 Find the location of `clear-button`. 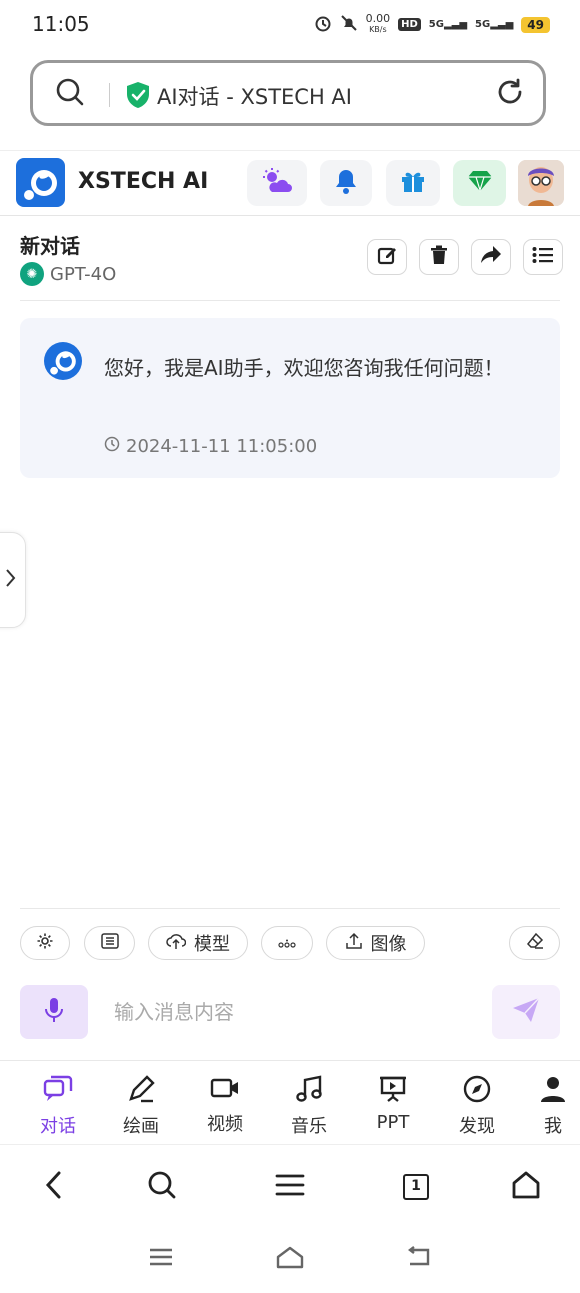

clear-button is located at coordinates (534, 943).